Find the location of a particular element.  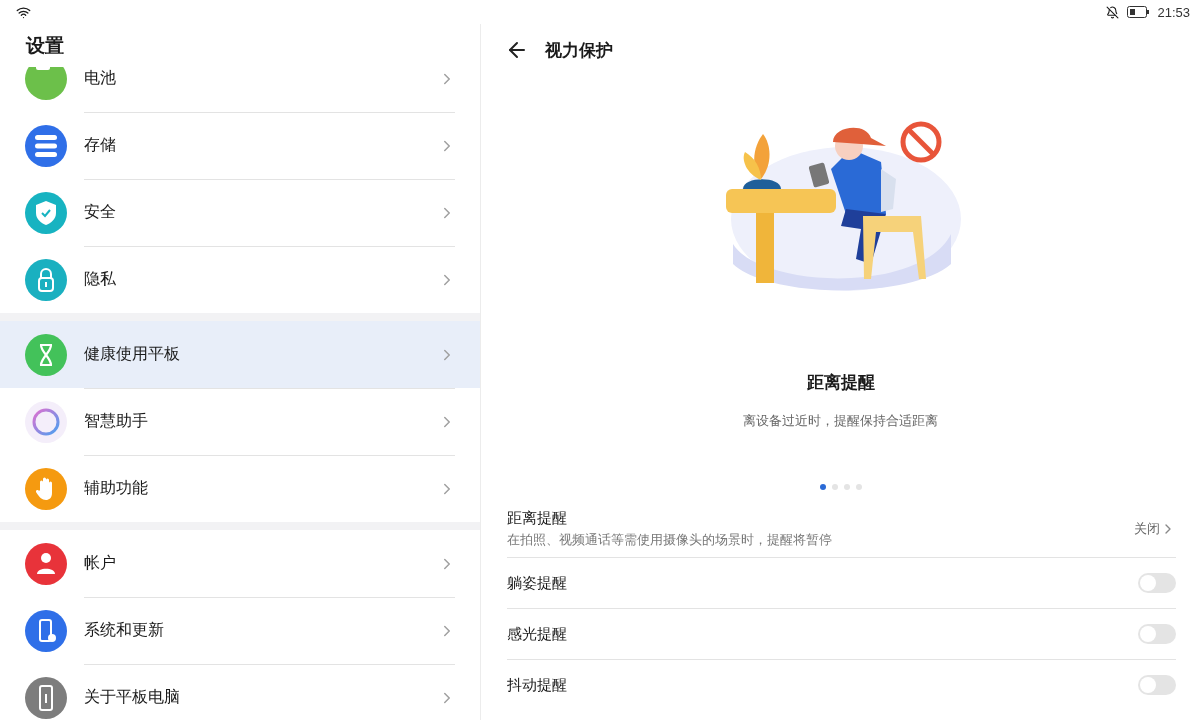

setting-title: 感光提醒 is located at coordinates (537, 634).